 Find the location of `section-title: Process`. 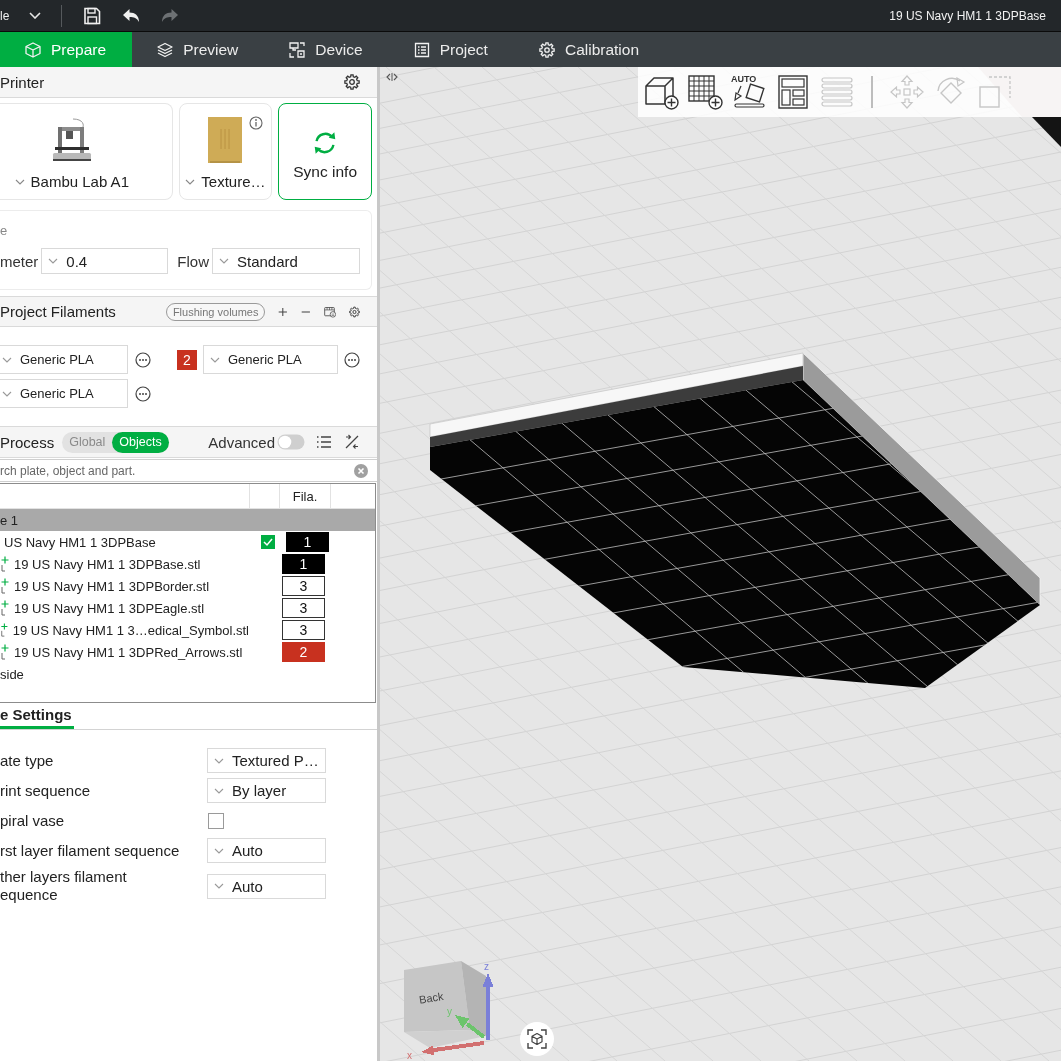

section-title: Process is located at coordinates (27, 442).